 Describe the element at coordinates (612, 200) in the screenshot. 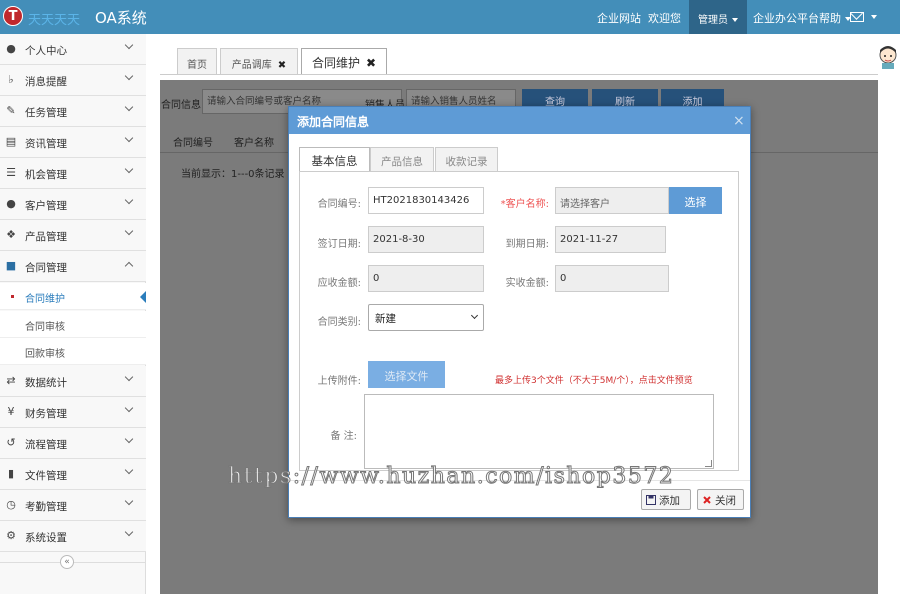

I see `customer-field: 请选择客户` at that location.